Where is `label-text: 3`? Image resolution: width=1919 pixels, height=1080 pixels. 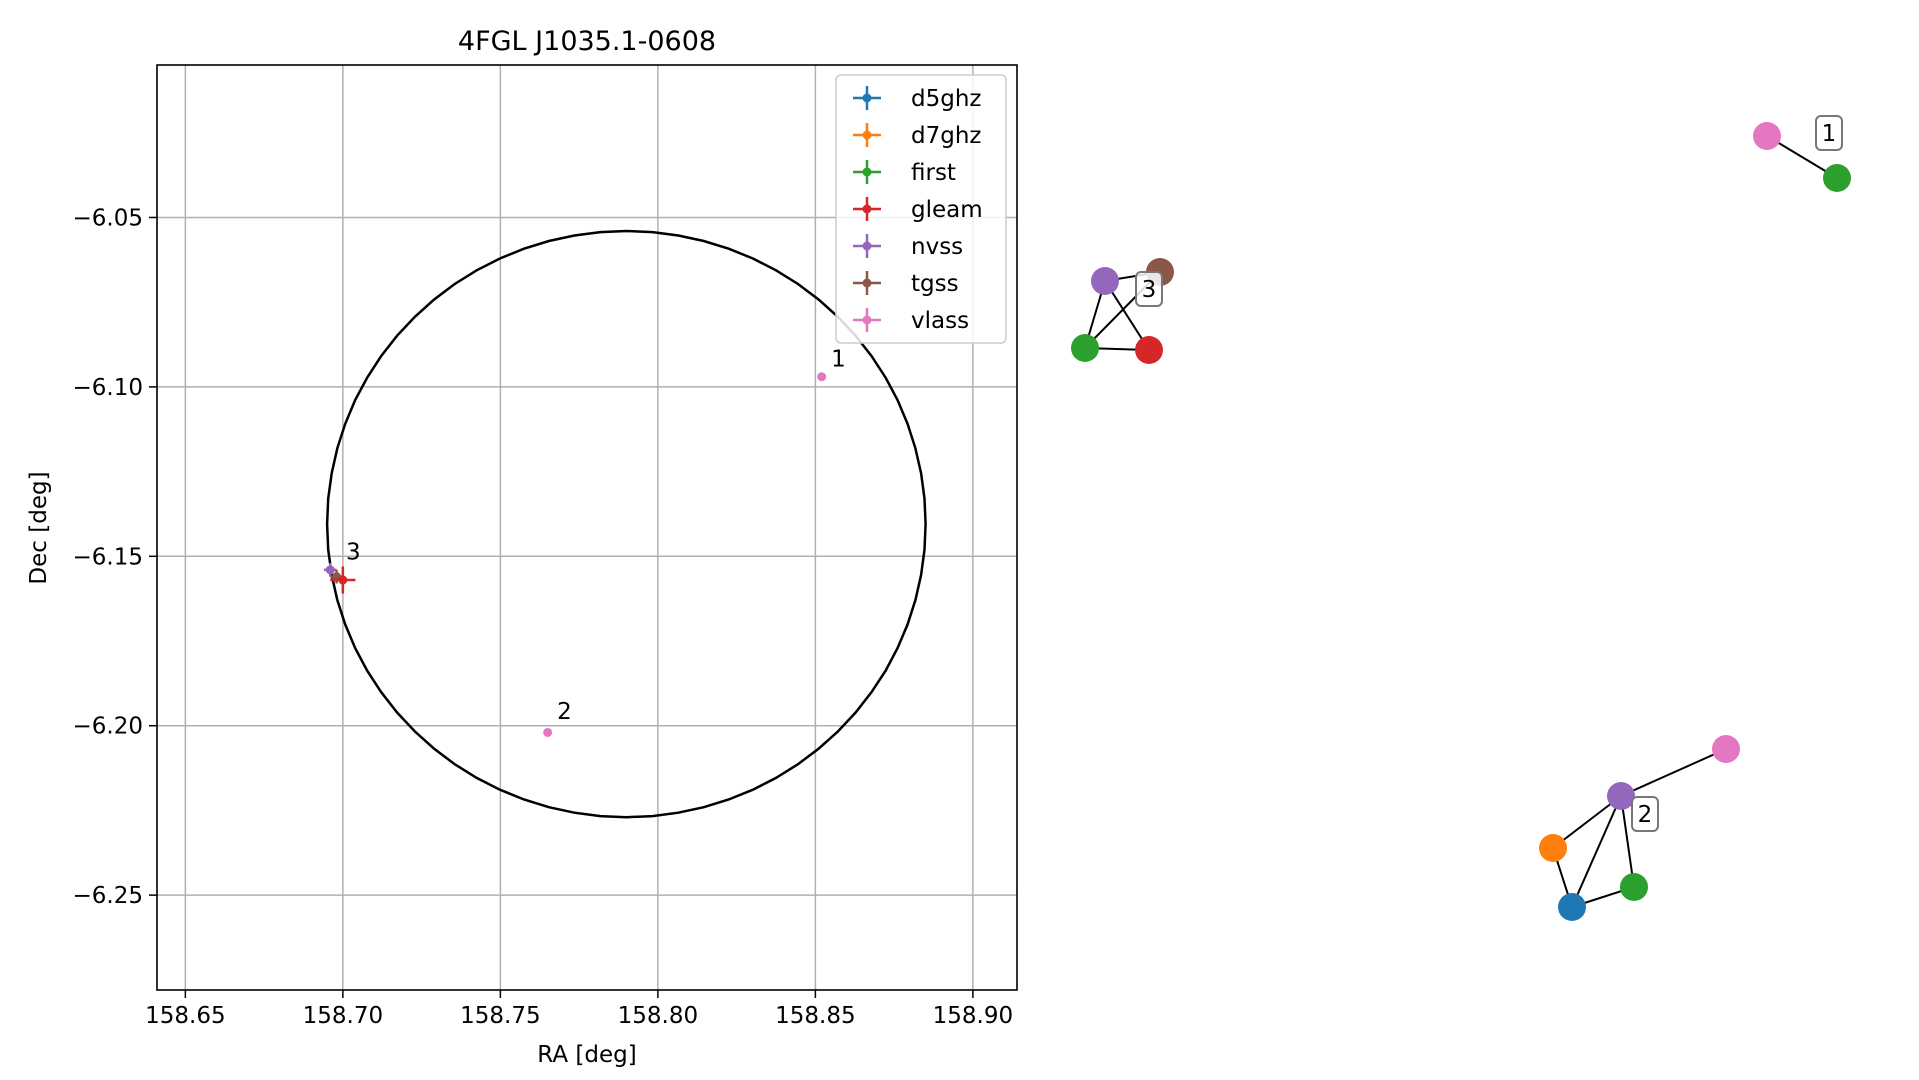 label-text: 3 is located at coordinates (1149, 290).